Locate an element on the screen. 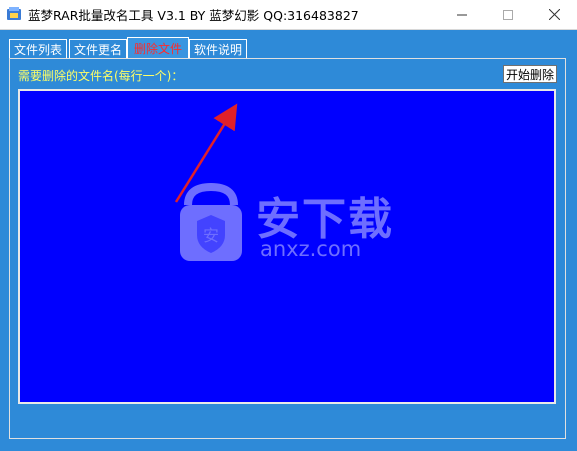 This screenshot has height=451, width=577. close-button is located at coordinates (554, 14).